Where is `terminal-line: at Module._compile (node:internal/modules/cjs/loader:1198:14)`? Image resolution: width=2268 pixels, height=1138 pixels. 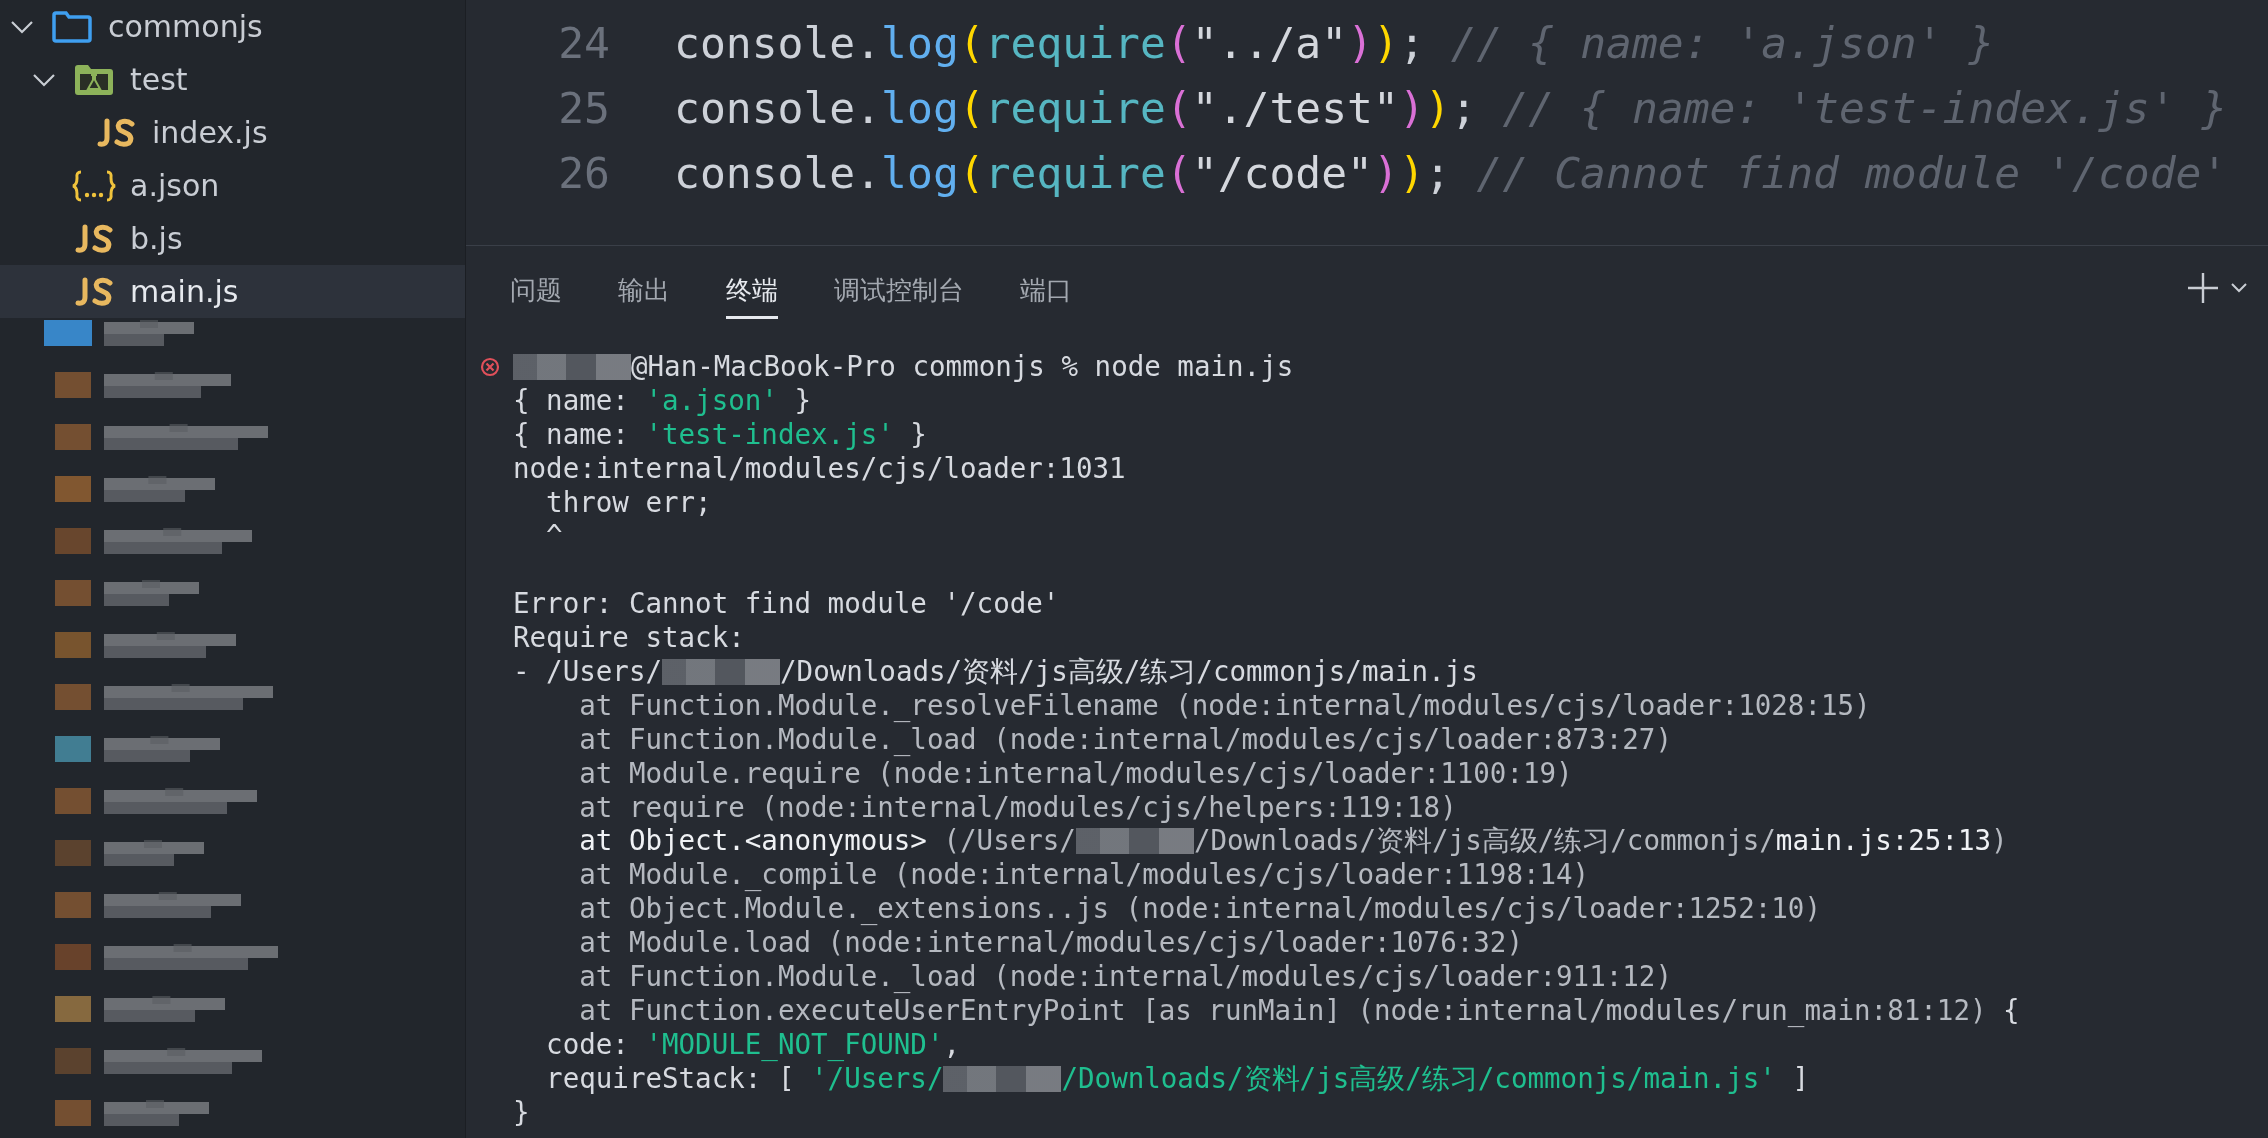 terminal-line: at Module._compile (node:internal/modules/cjs/loader:1198:14) is located at coordinates (1084, 875).